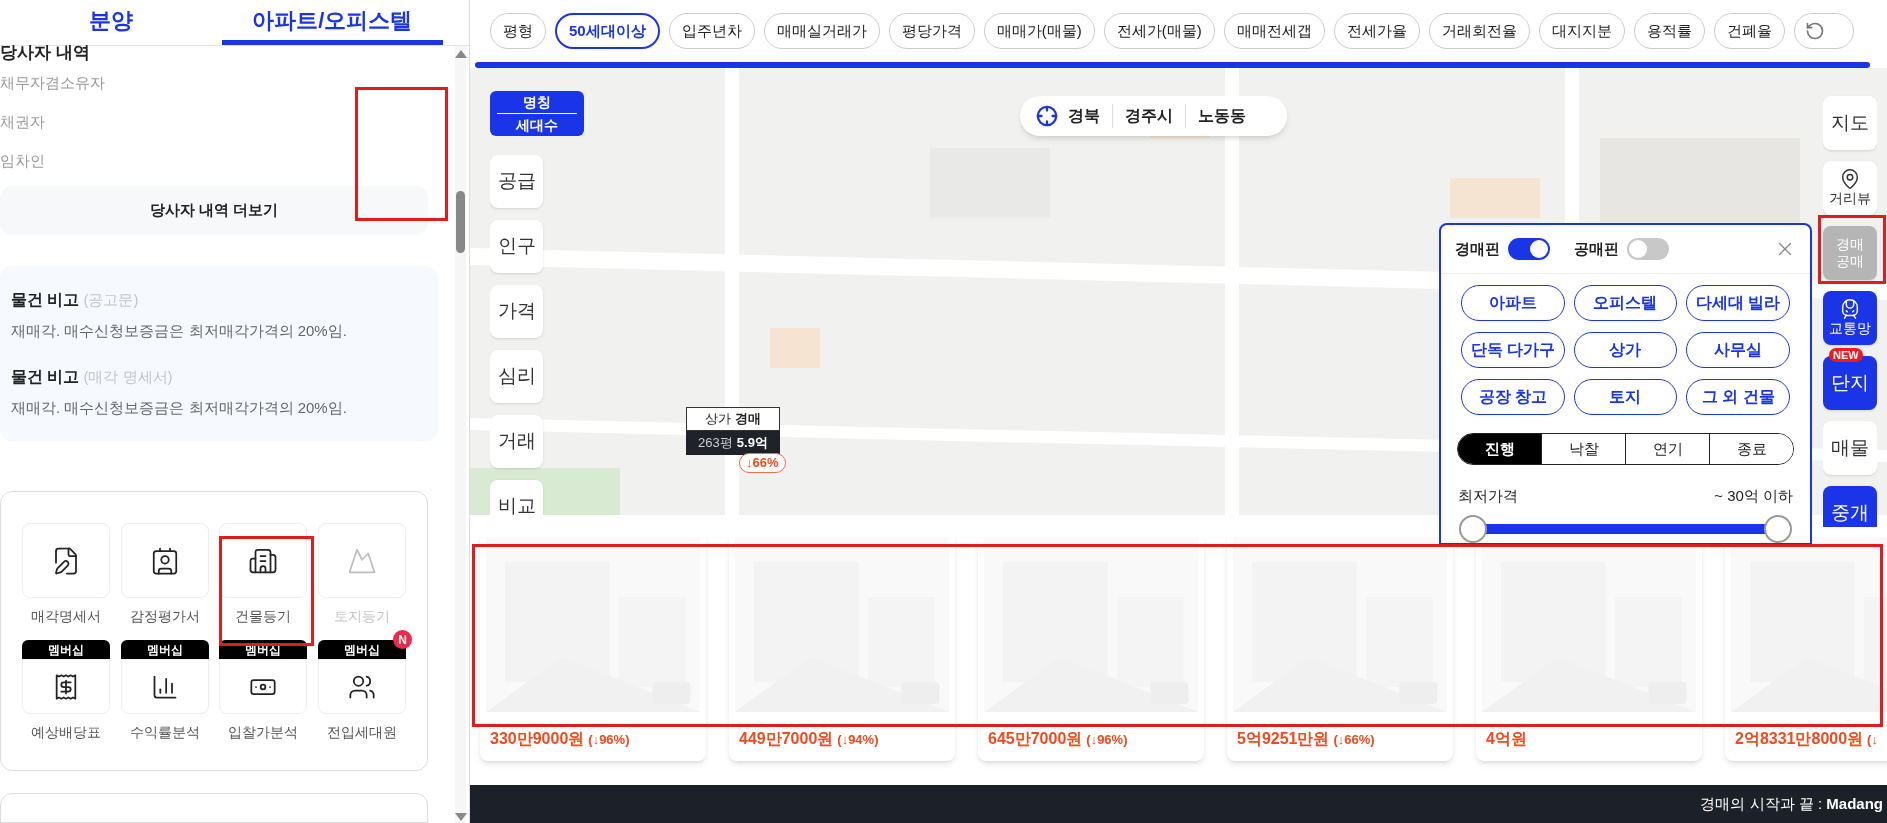  I want to click on map-side-button: 매물, so click(1850, 448).